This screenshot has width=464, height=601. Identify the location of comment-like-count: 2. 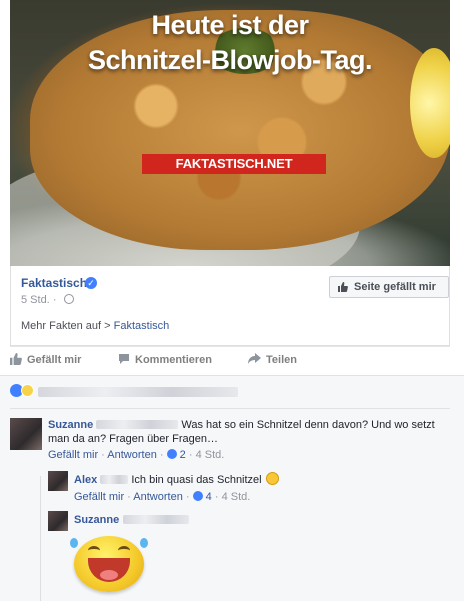
(183, 455).